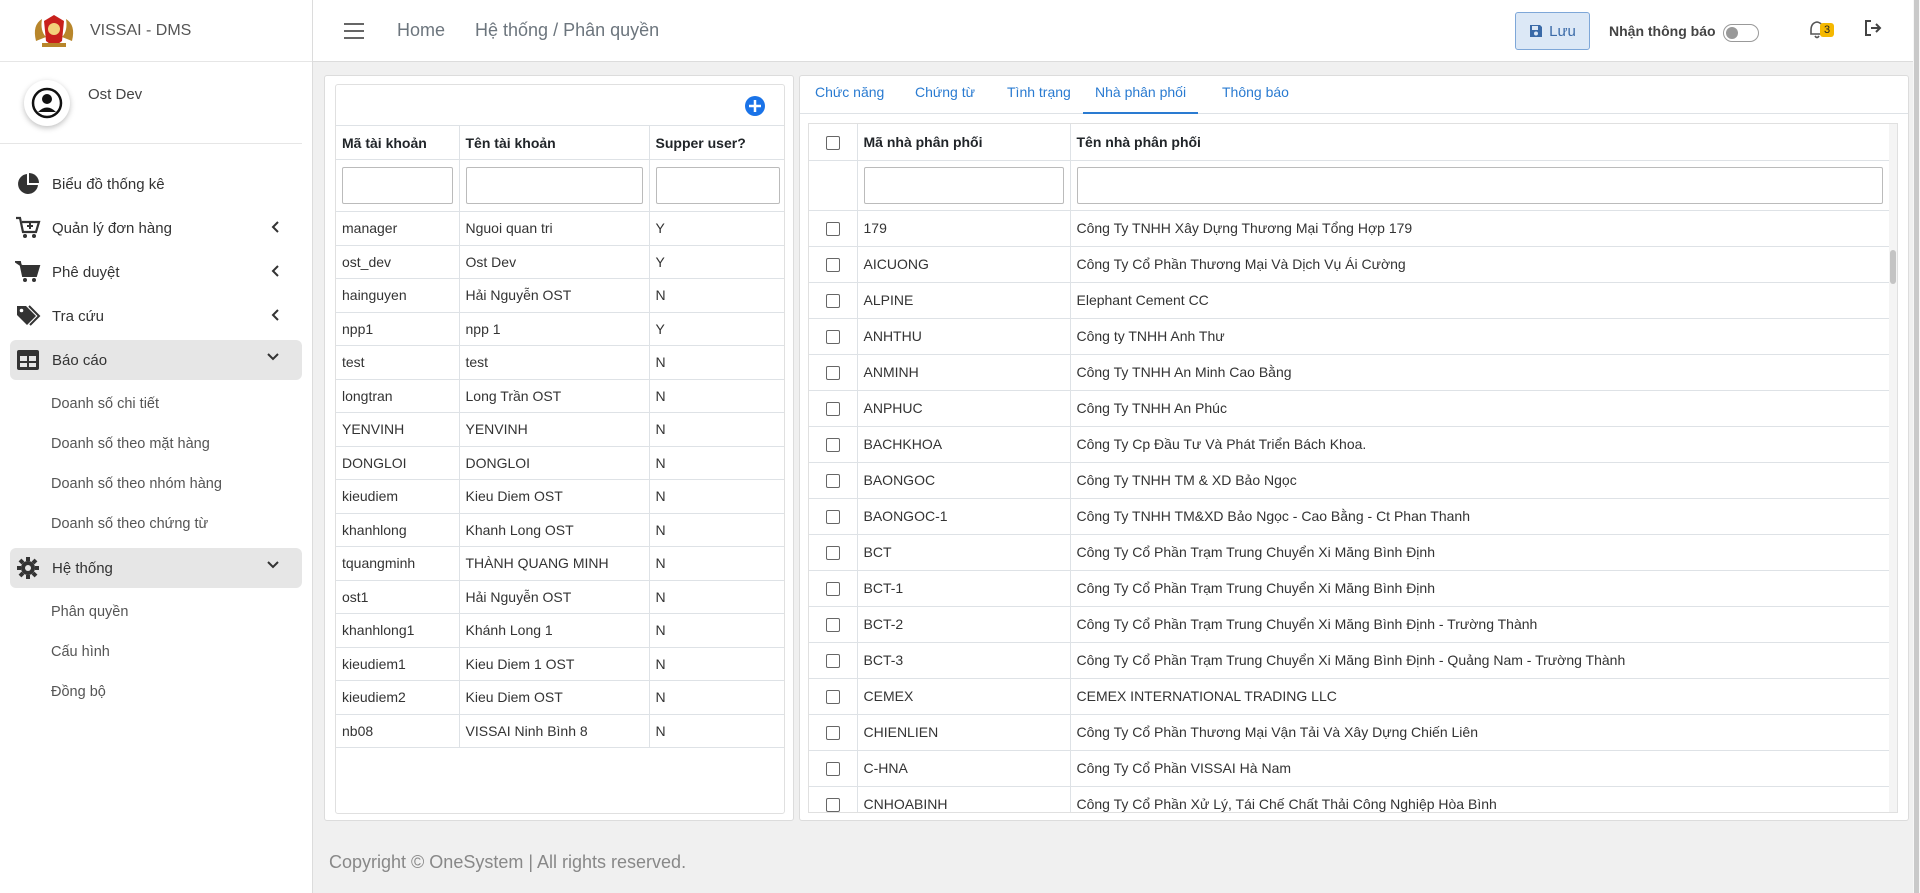 The image size is (1920, 893). Describe the element at coordinates (1255, 95) in the screenshot. I see `tab-notifications: Thông báo` at that location.